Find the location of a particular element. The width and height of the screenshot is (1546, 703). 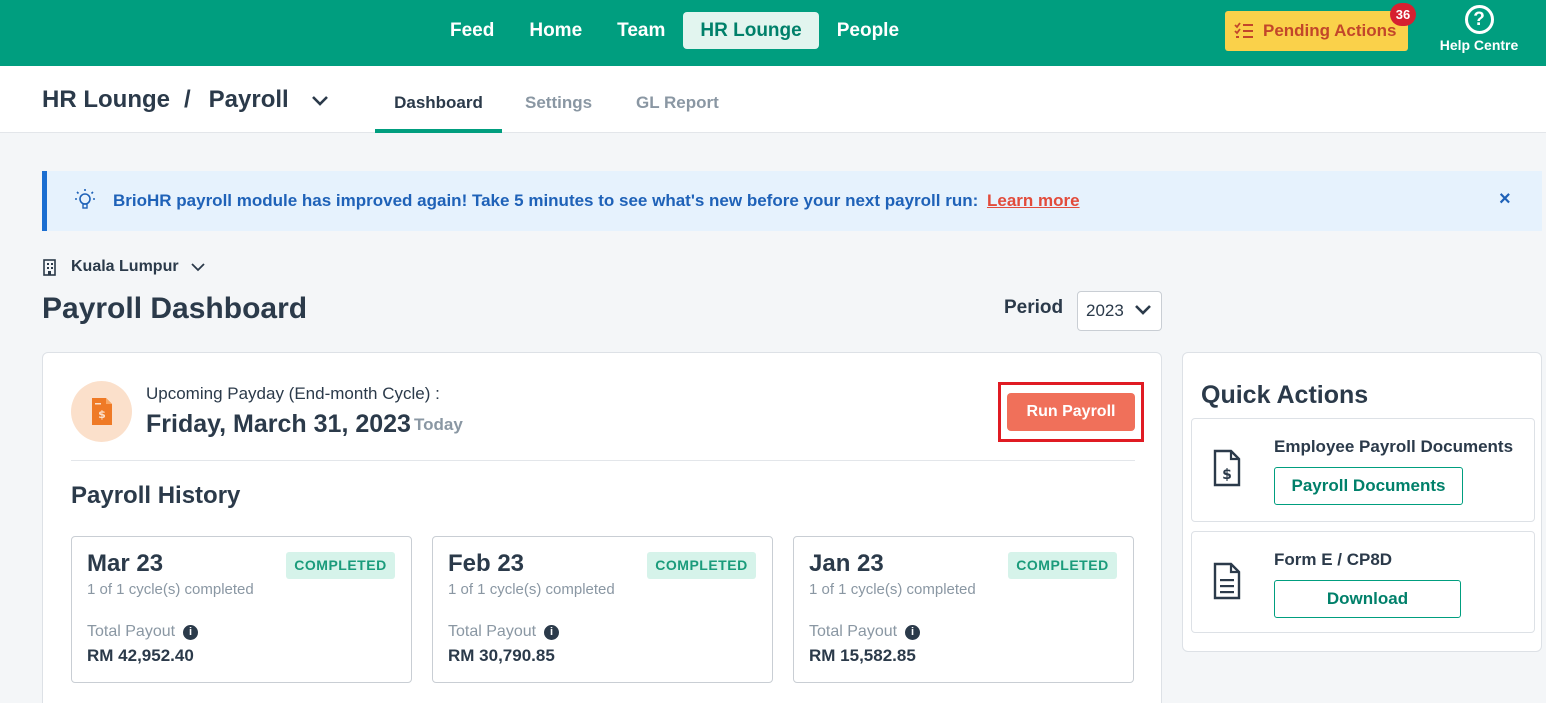

breadcrumb-root: HR Lounge is located at coordinates (106, 100).